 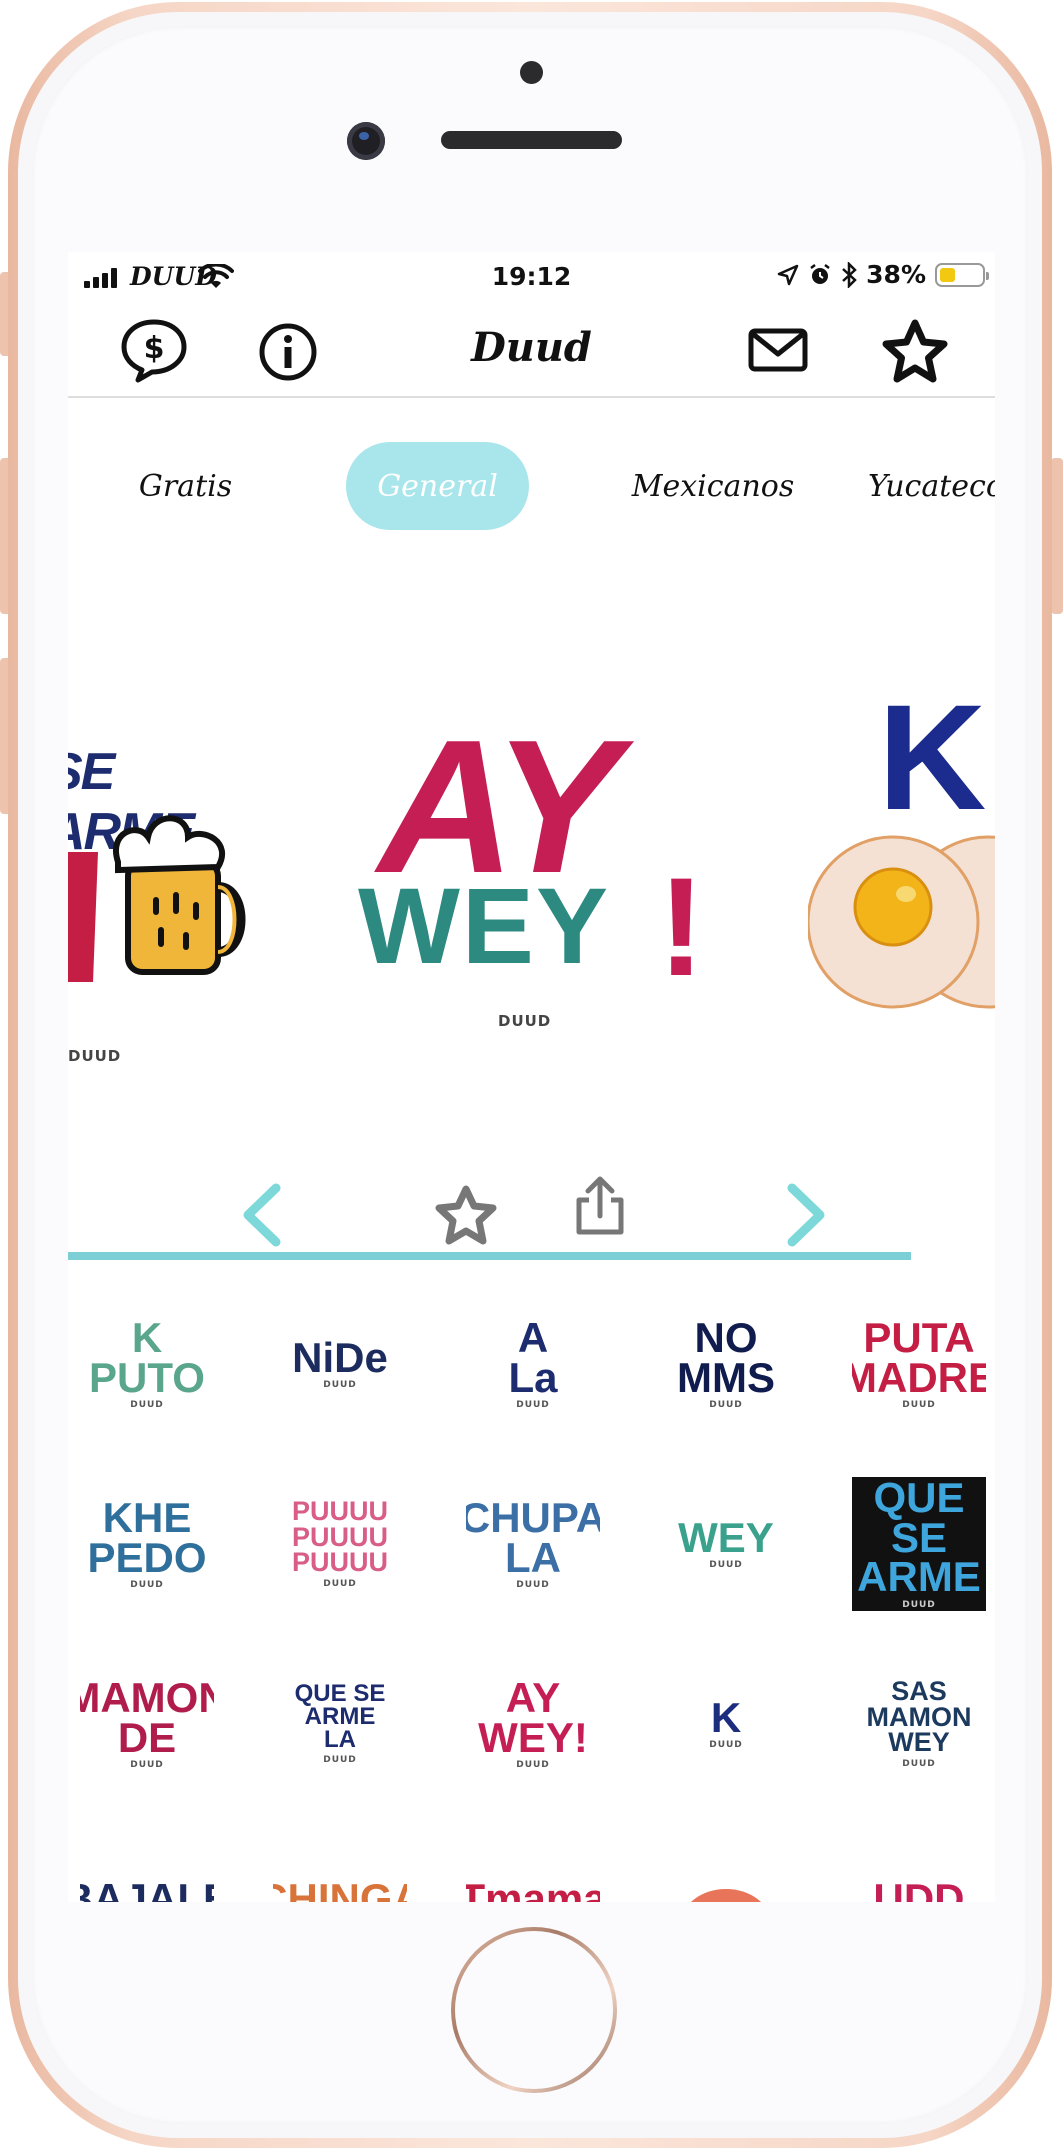 I want to click on carousel-prev-sticker: SE ARME DUUD, so click(x=168, y=893).